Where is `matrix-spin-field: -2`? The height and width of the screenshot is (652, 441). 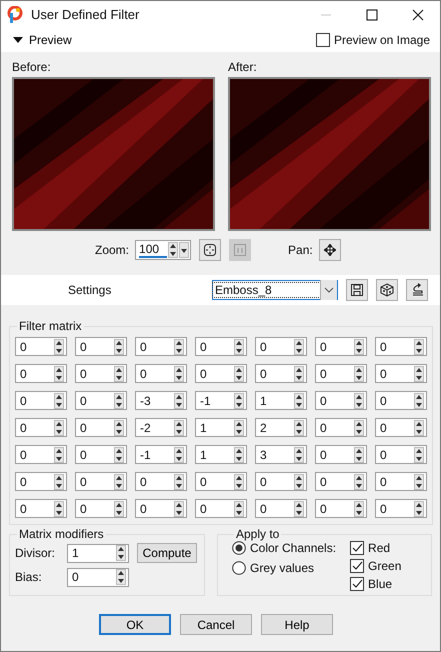 matrix-spin-field: -2 is located at coordinates (161, 427).